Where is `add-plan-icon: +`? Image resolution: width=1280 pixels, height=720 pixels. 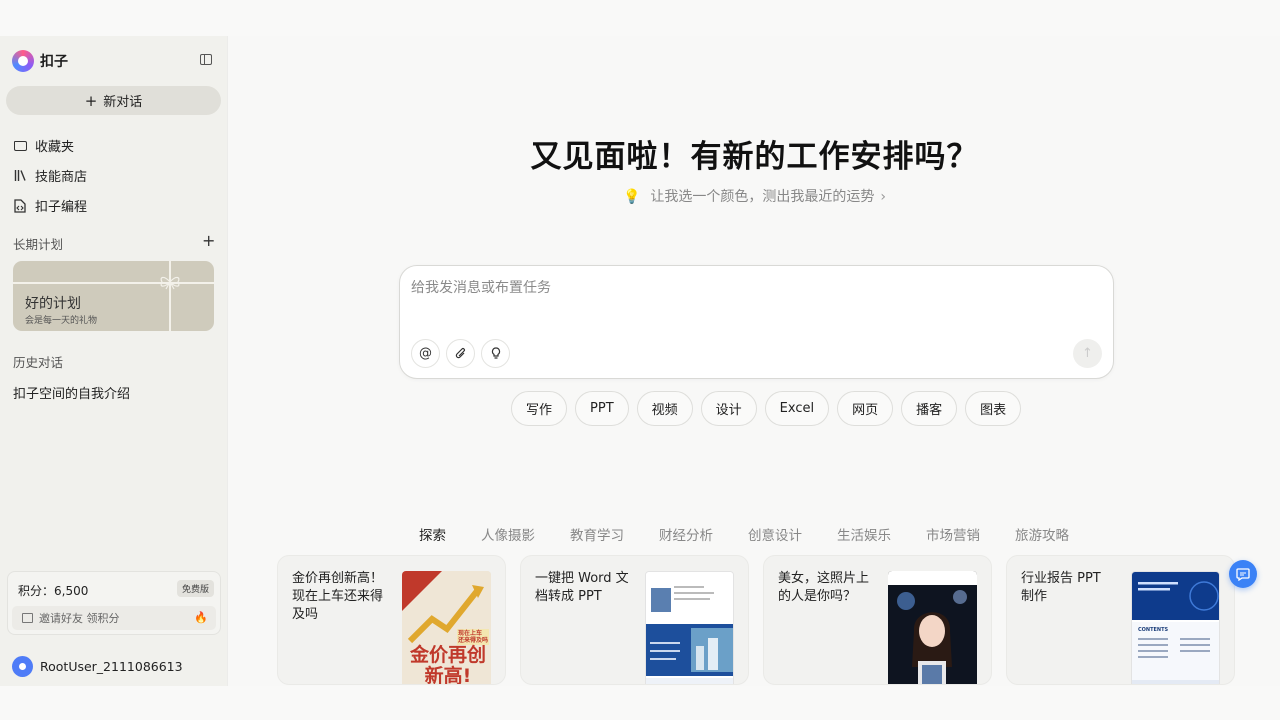
add-plan-icon: + is located at coordinates (208, 240).